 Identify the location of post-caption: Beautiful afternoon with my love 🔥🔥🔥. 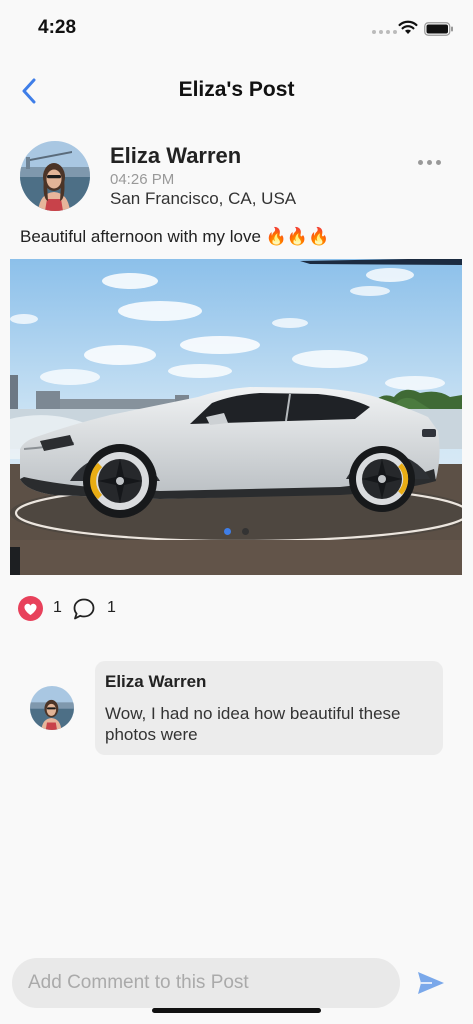
(175, 236).